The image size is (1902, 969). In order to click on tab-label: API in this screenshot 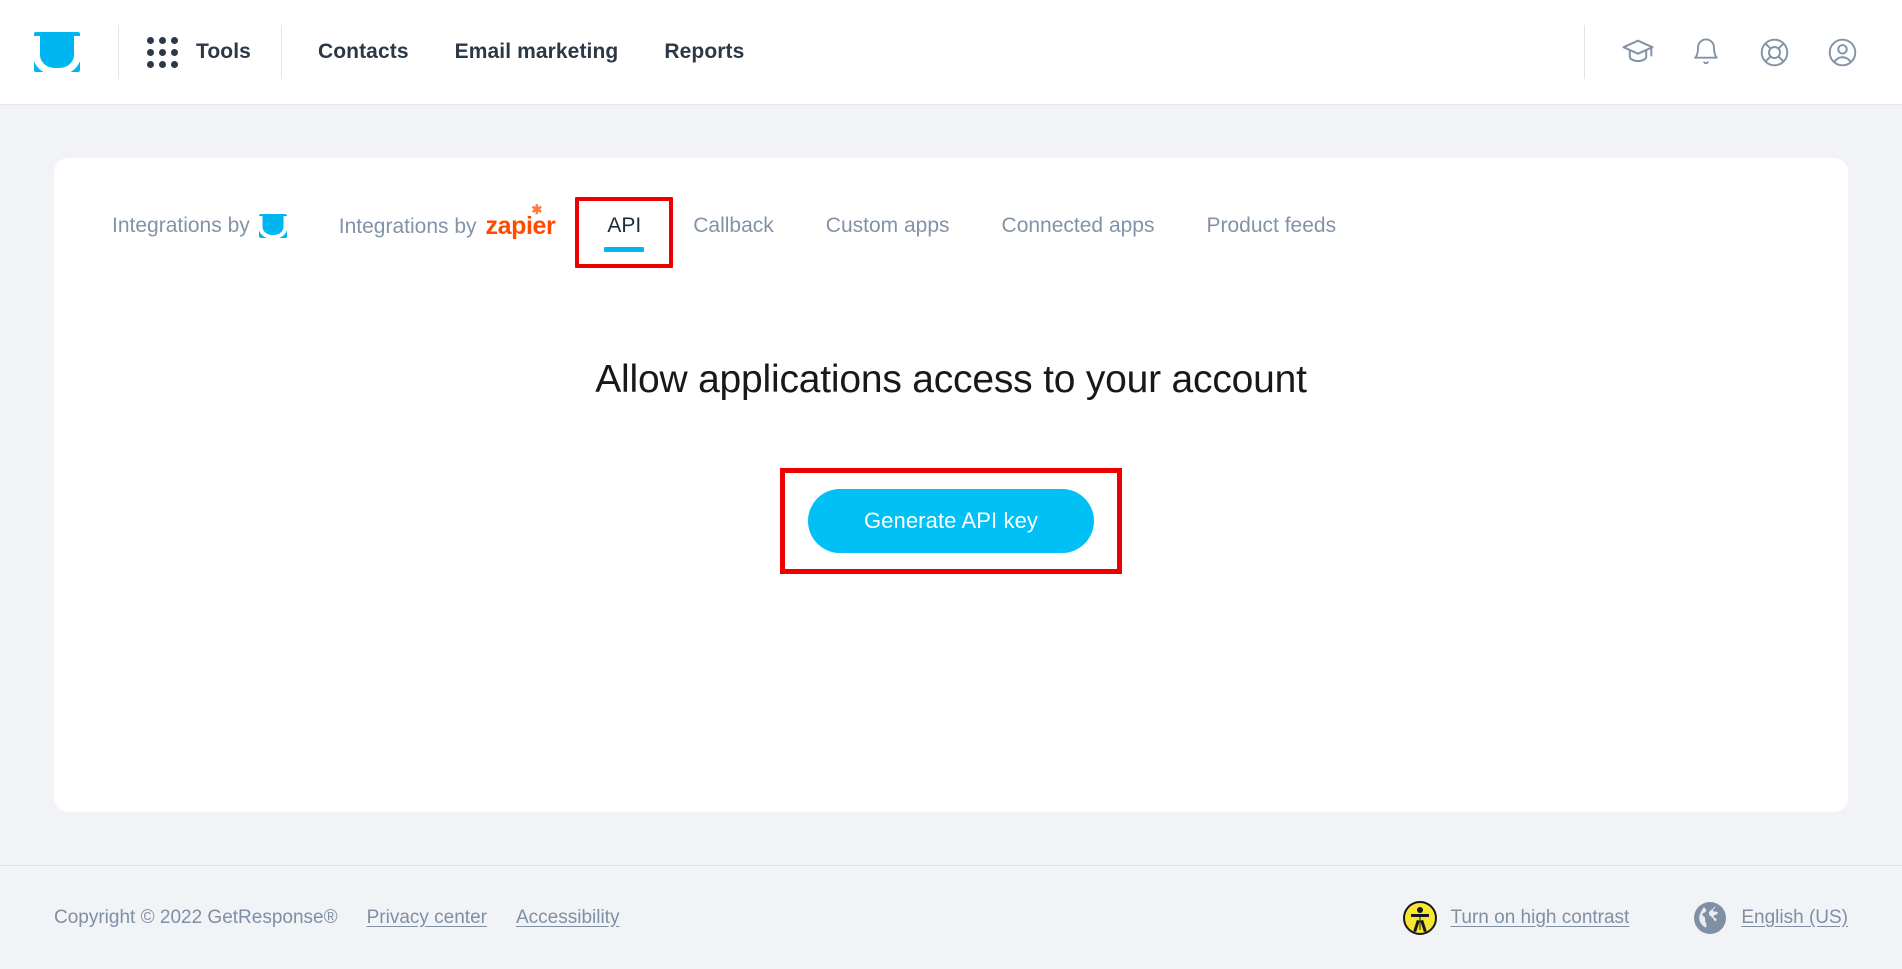, I will do `click(624, 225)`.